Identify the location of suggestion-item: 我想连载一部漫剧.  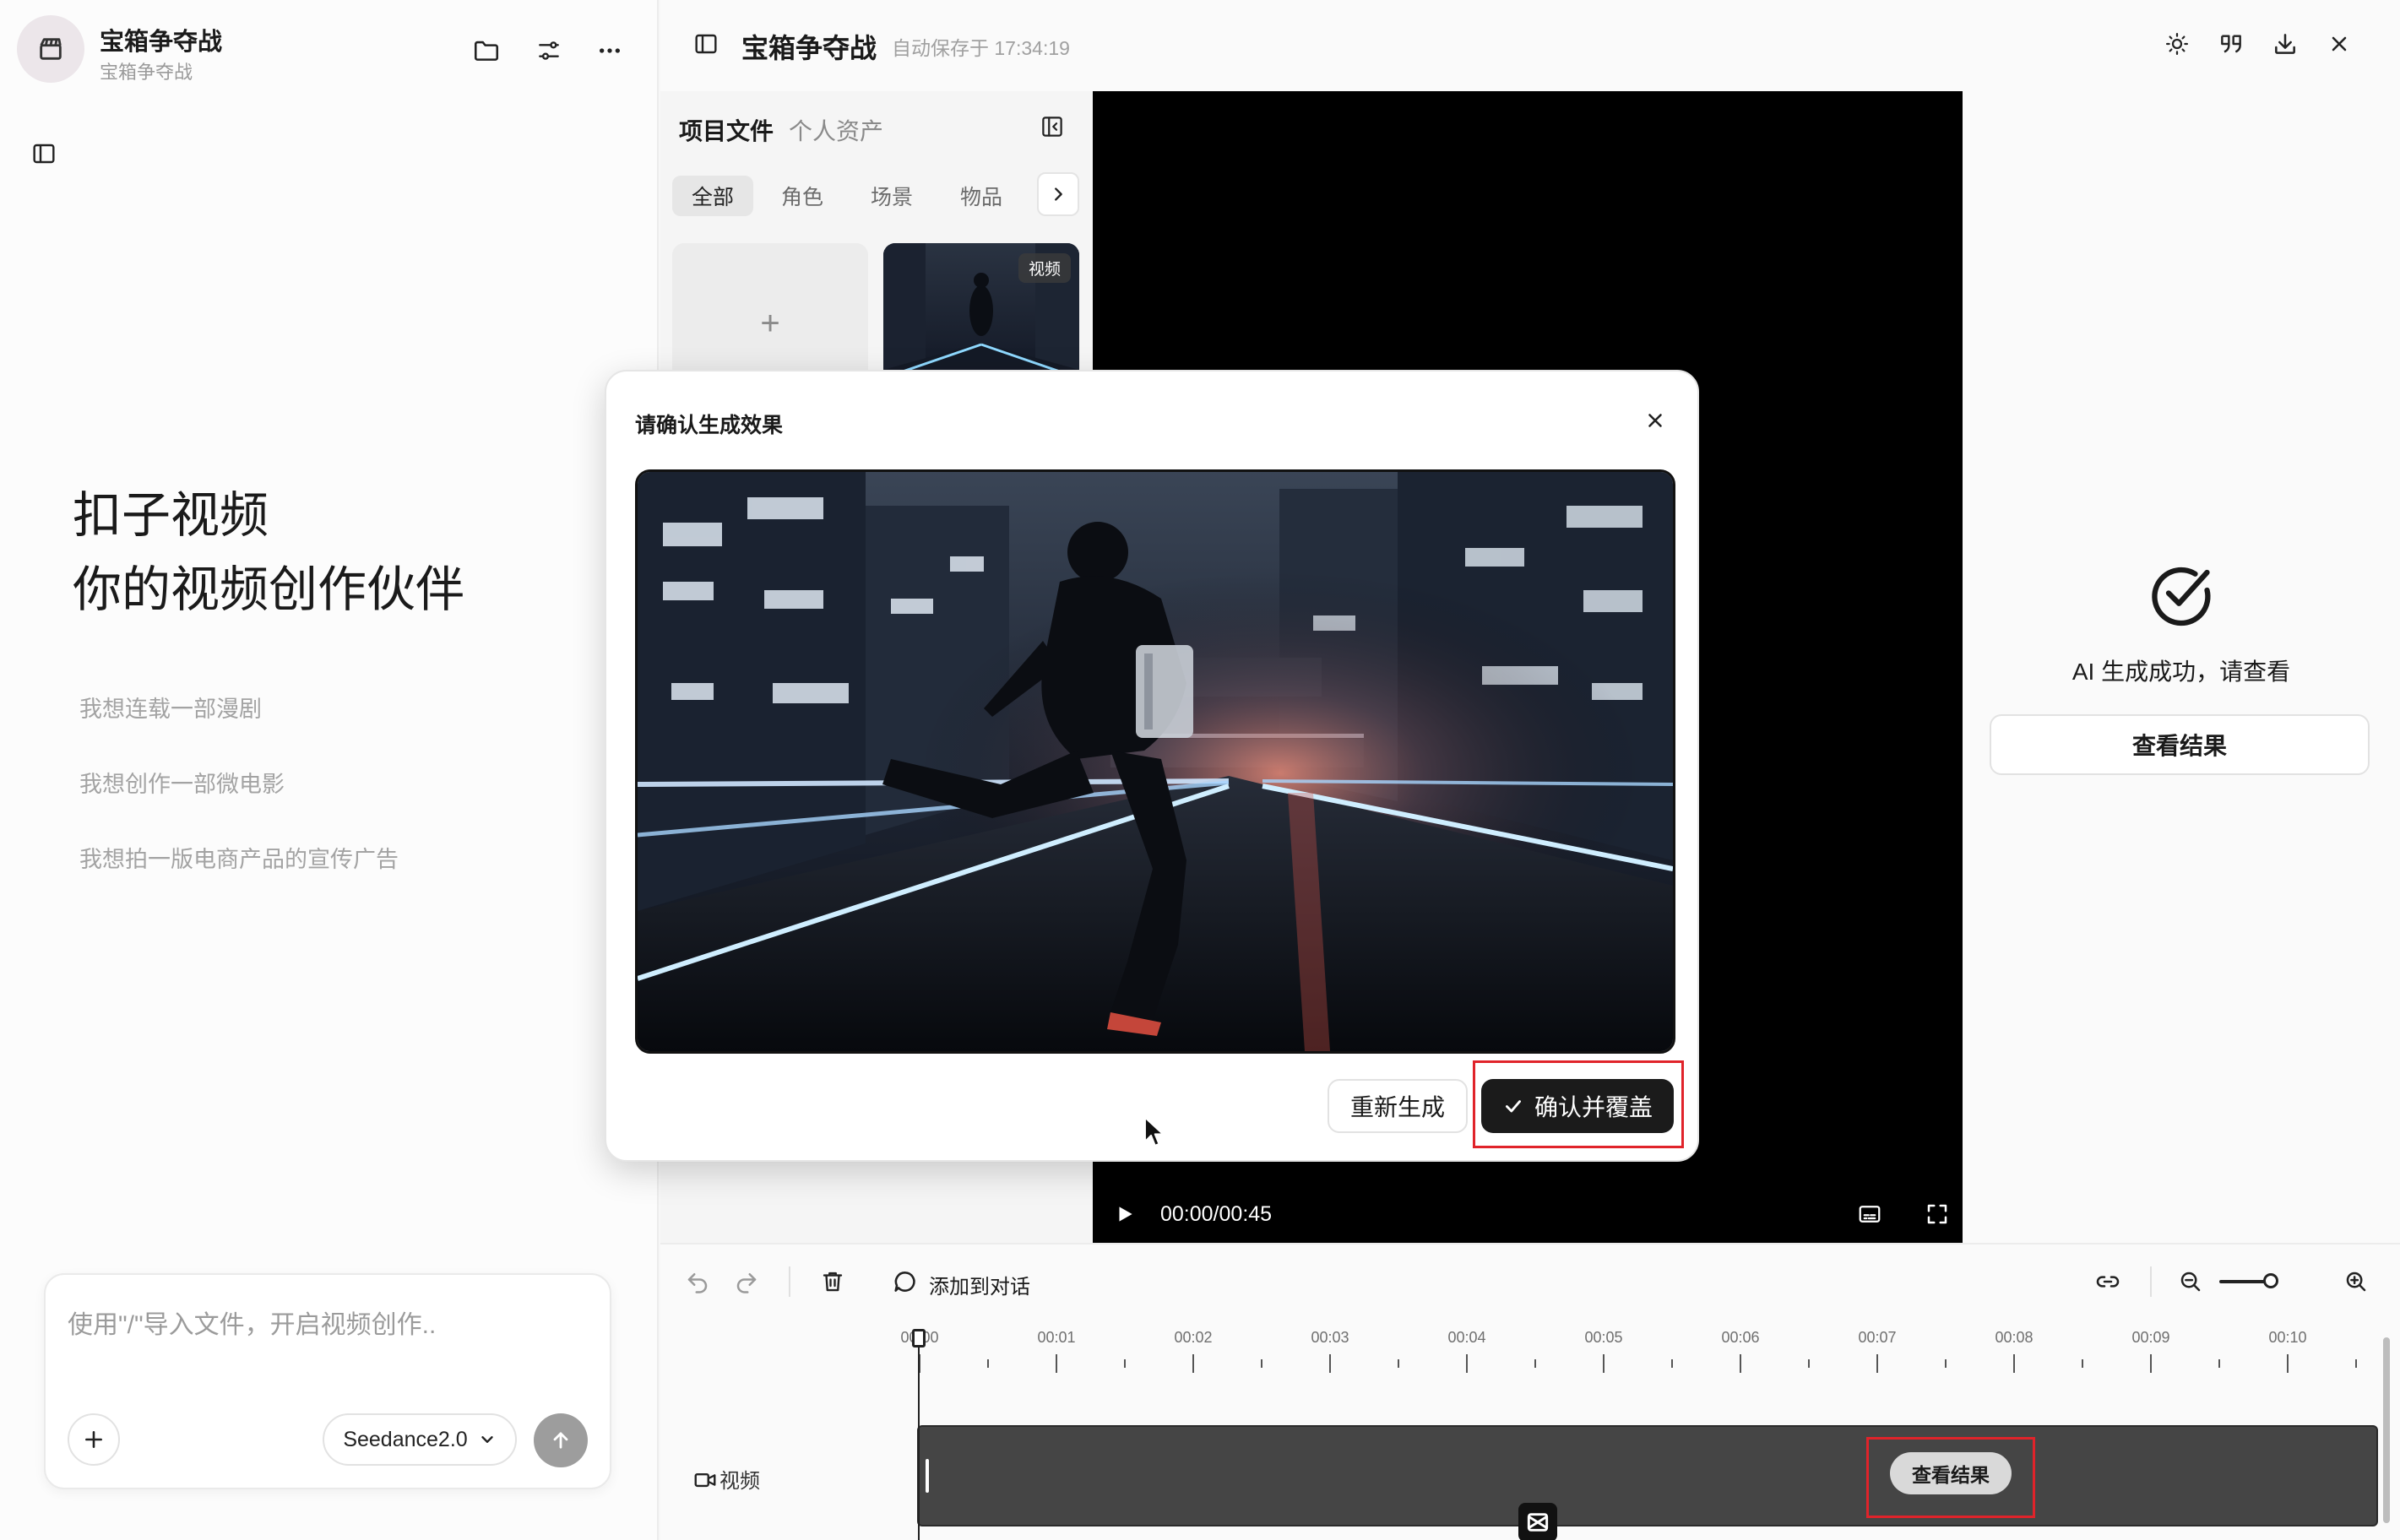
(170, 707).